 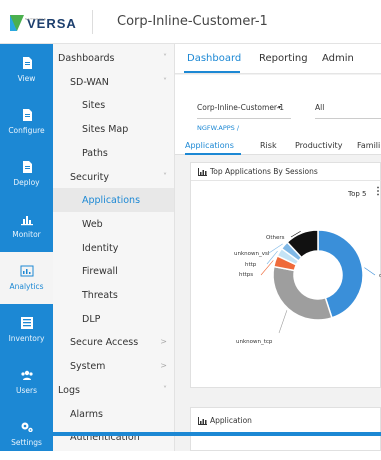 I want to click on menu-item-label: Applications, so click(x=111, y=201).